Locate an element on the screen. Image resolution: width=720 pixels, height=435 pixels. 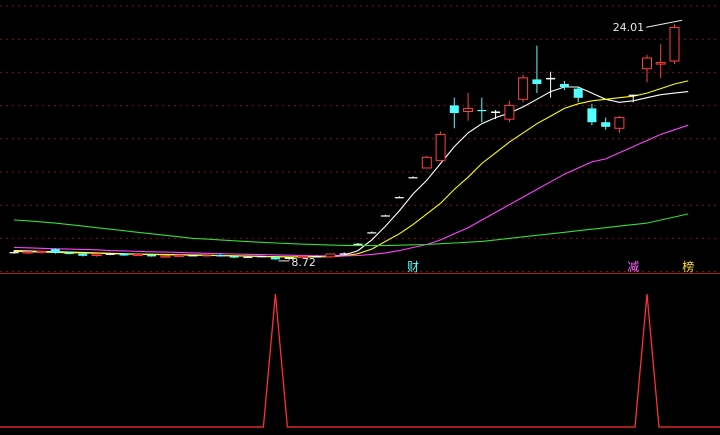
price-label: 8.72 is located at coordinates (303, 262).